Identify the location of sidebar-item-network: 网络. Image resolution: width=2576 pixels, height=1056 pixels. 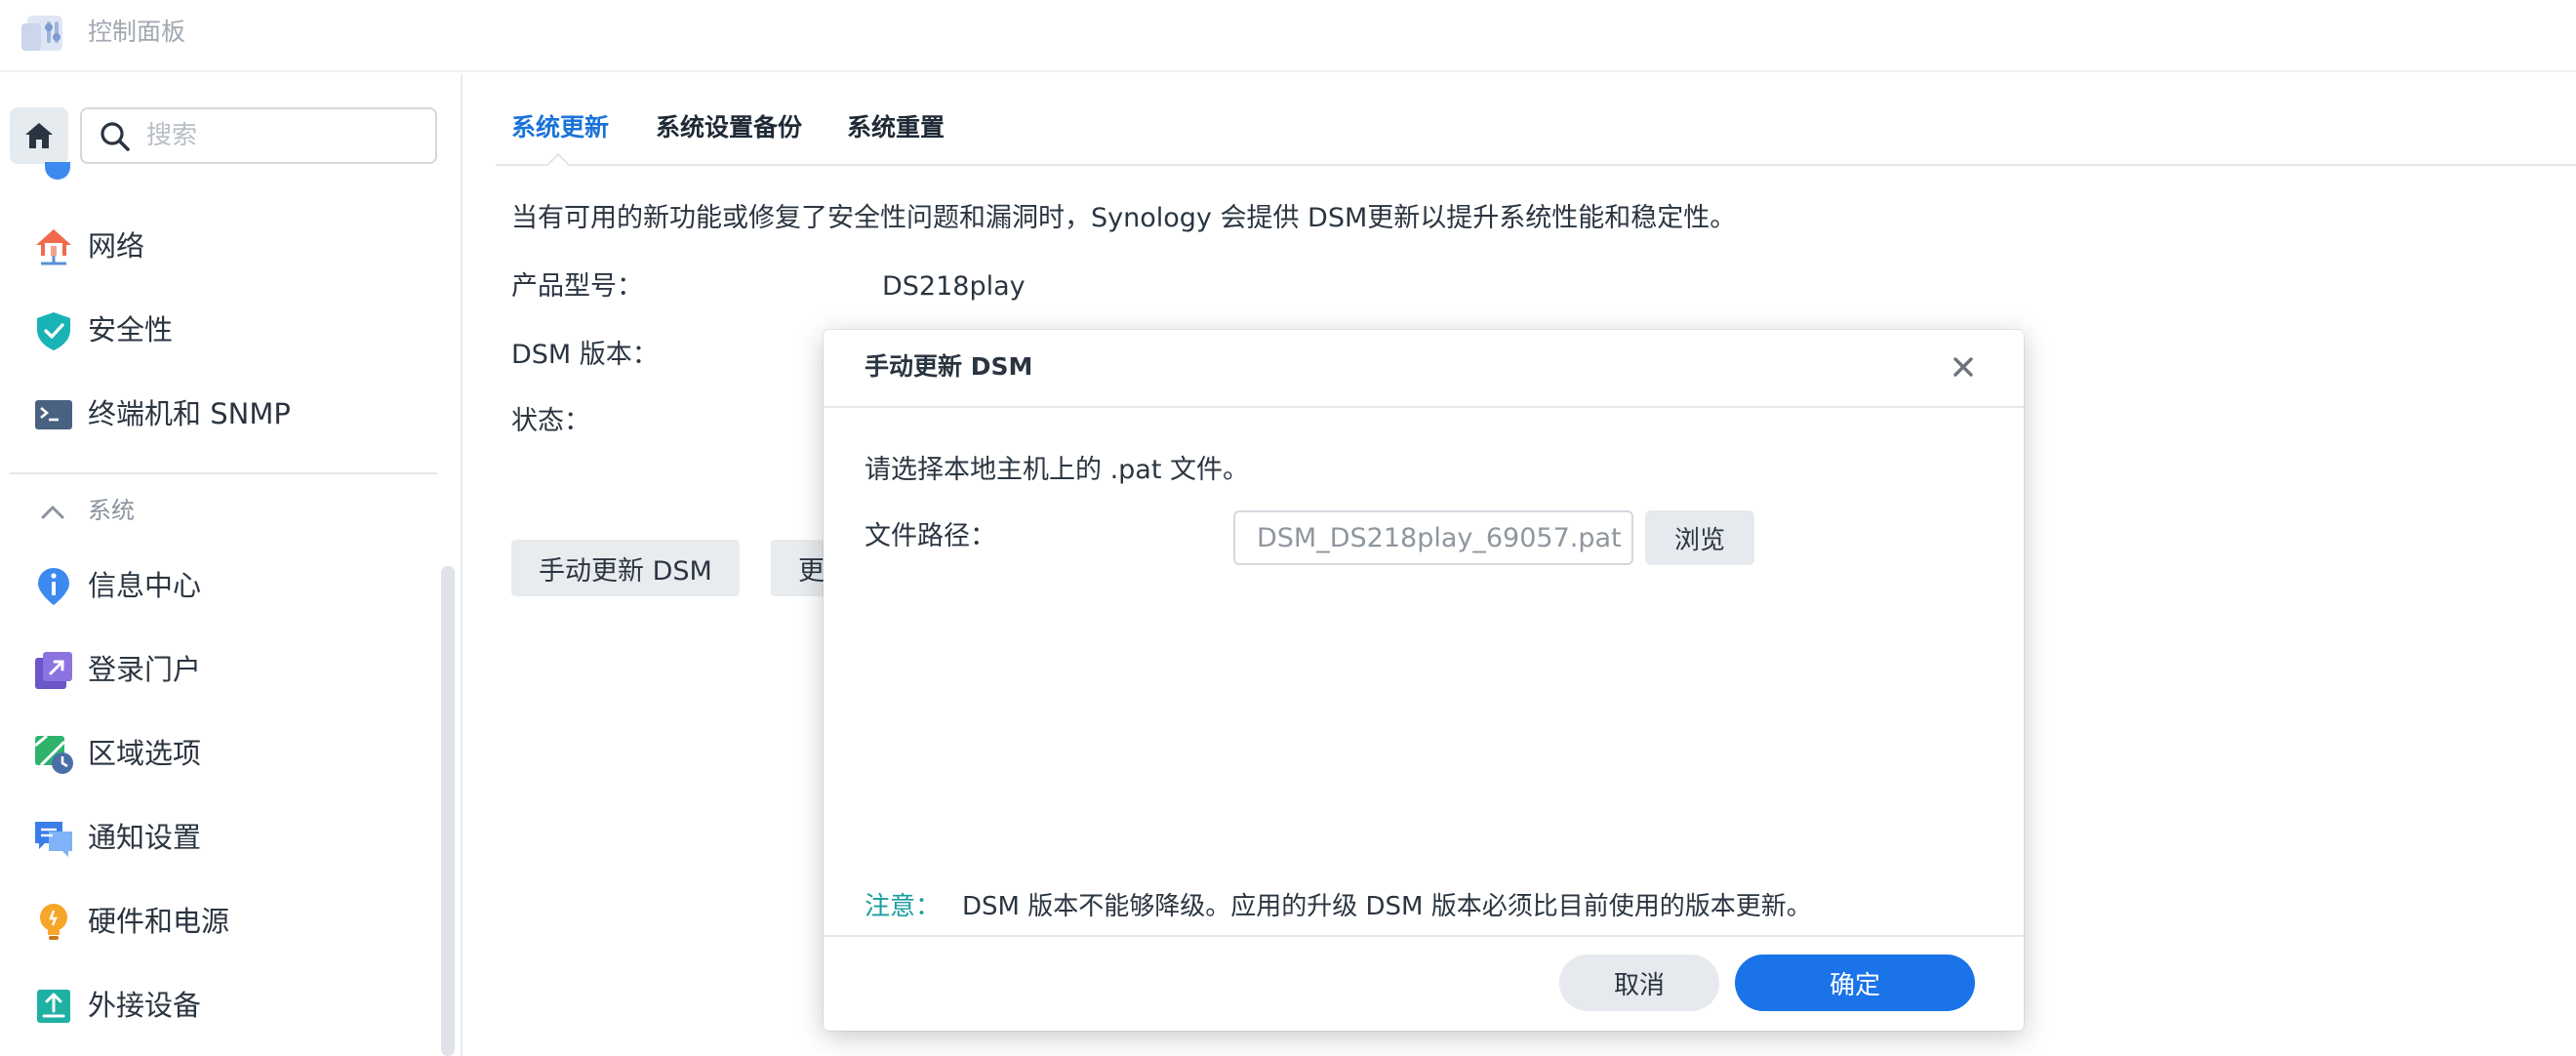
(224, 246).